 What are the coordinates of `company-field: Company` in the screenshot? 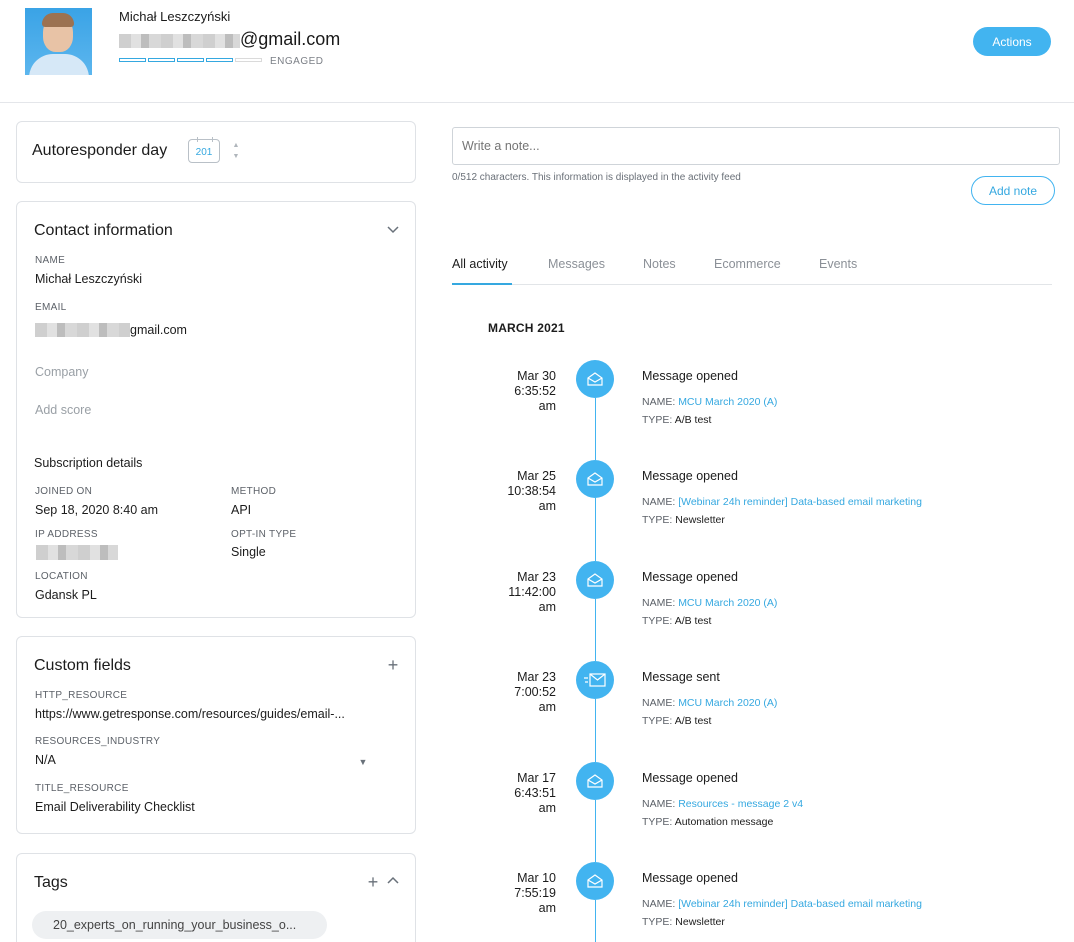 It's located at (62, 372).